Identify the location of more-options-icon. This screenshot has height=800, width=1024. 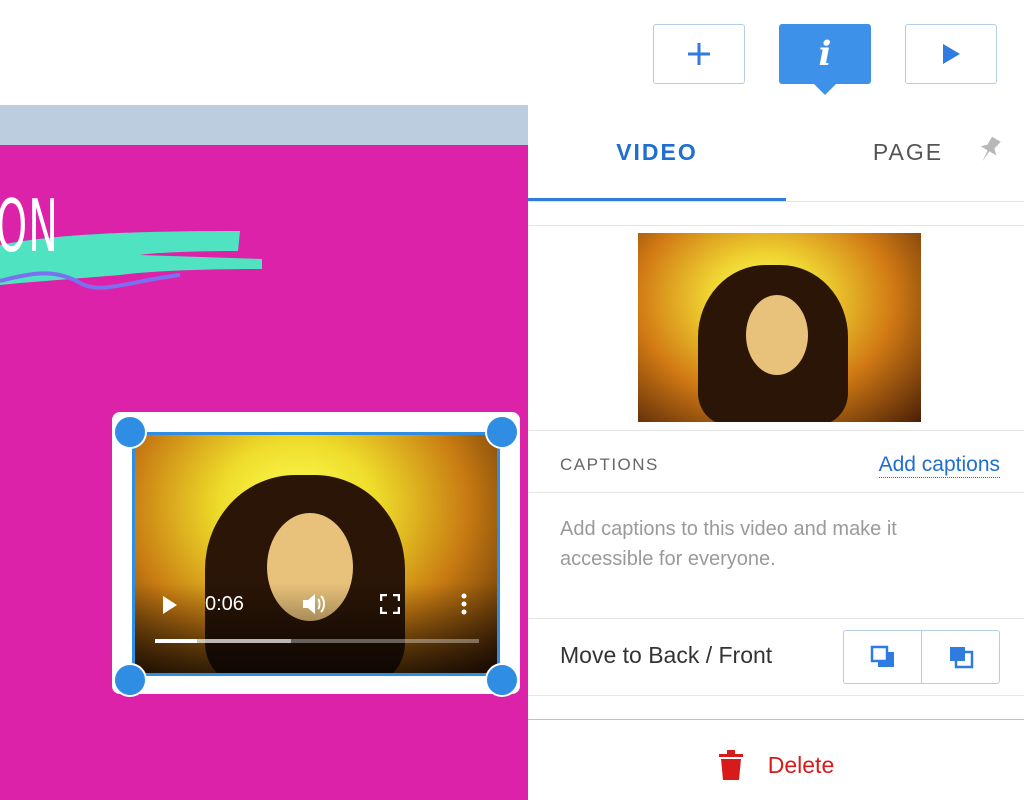
(464, 604).